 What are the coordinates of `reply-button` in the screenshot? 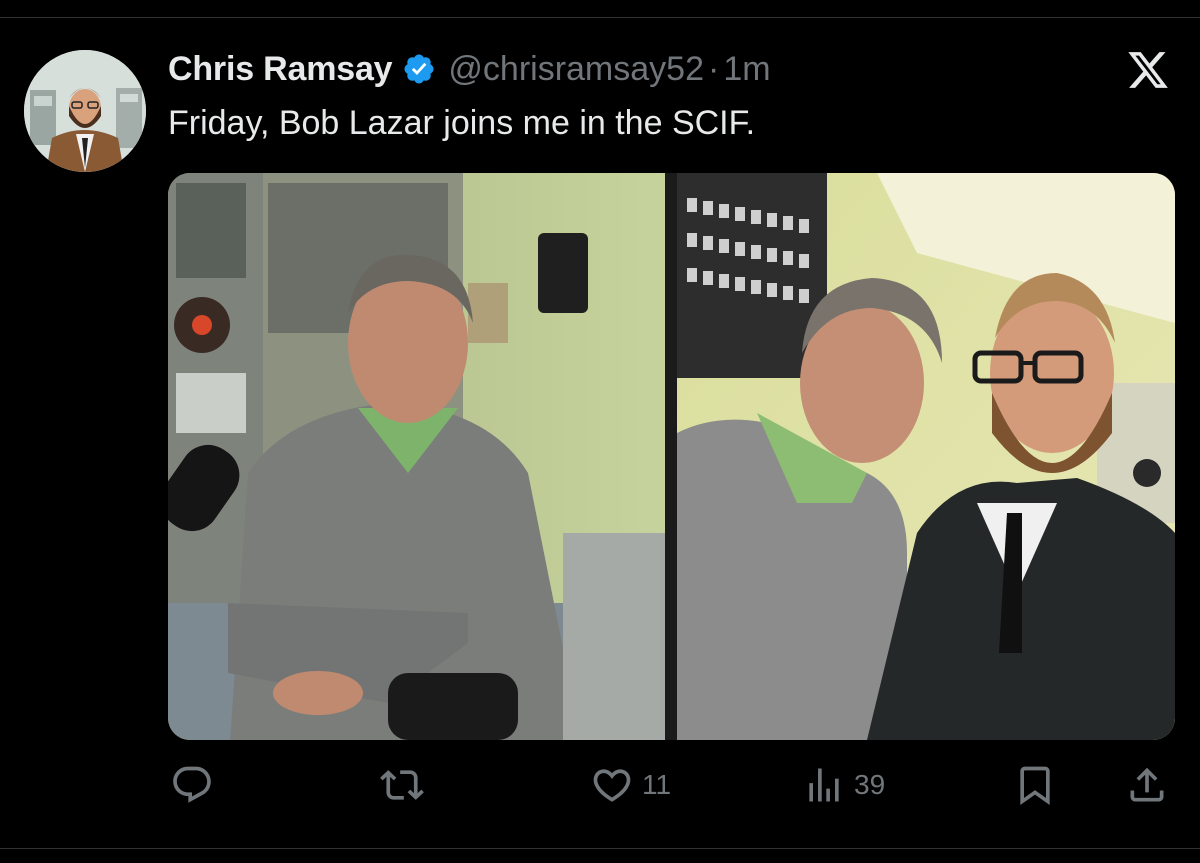 It's located at (192, 785).